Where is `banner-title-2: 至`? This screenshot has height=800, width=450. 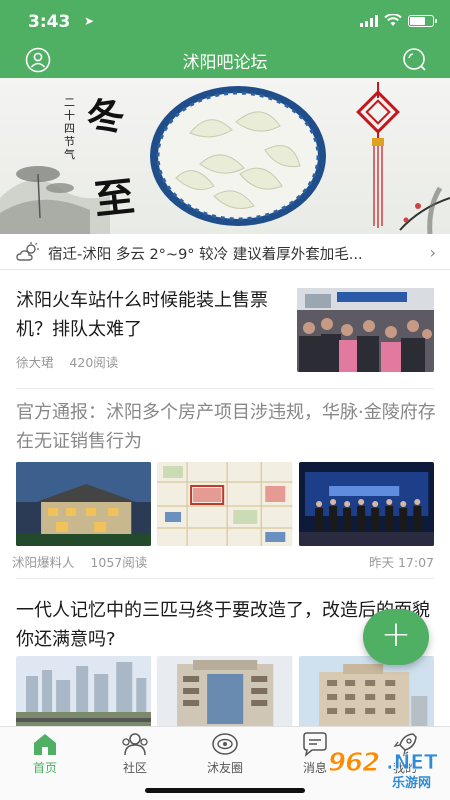
banner-title-2: 至 is located at coordinates (114, 198).